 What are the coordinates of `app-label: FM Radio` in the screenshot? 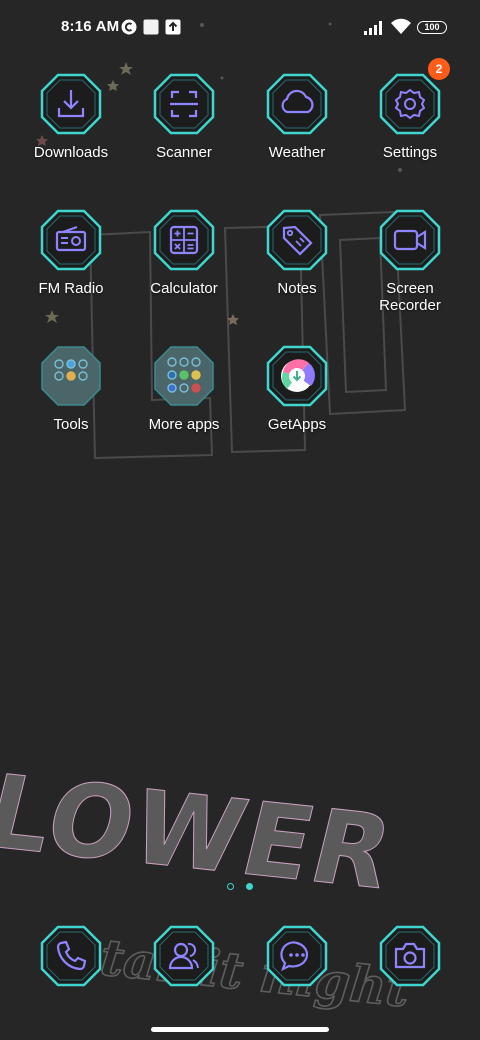 It's located at (71, 288).